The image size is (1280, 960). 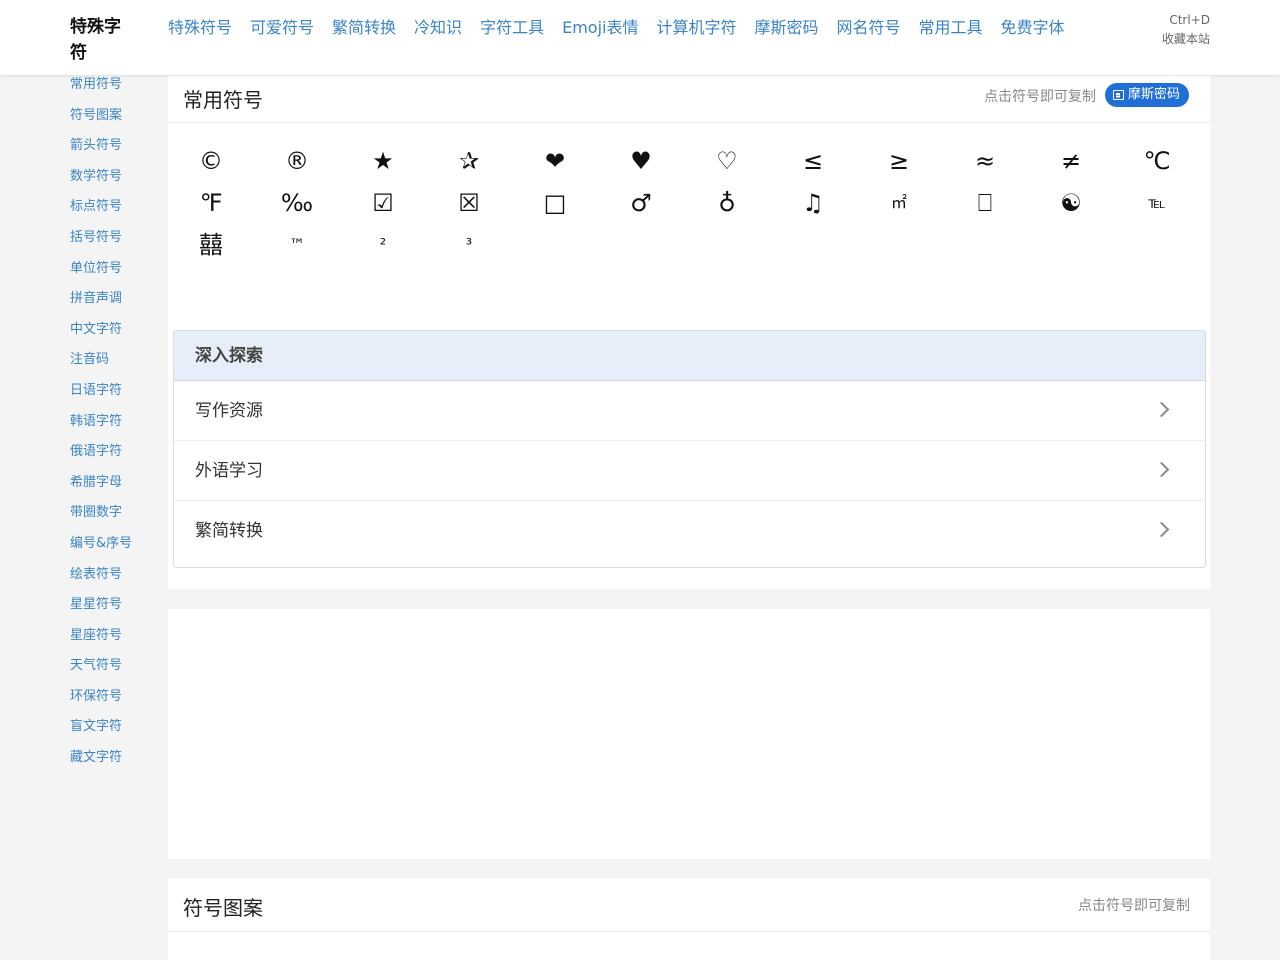 I want to click on sidebar-item-box-drawing: 绘表符号, so click(x=115, y=581).